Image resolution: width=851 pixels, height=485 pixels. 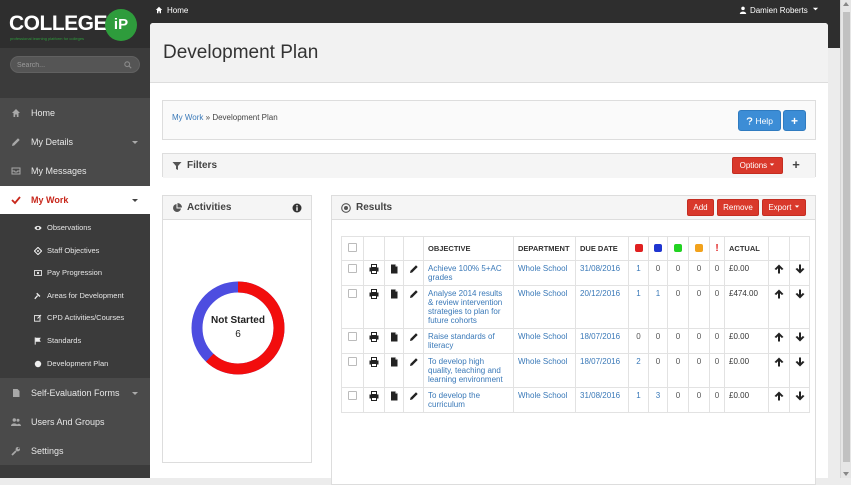 What do you see at coordinates (796, 165) in the screenshot?
I see `add-filter-button: +` at bounding box center [796, 165].